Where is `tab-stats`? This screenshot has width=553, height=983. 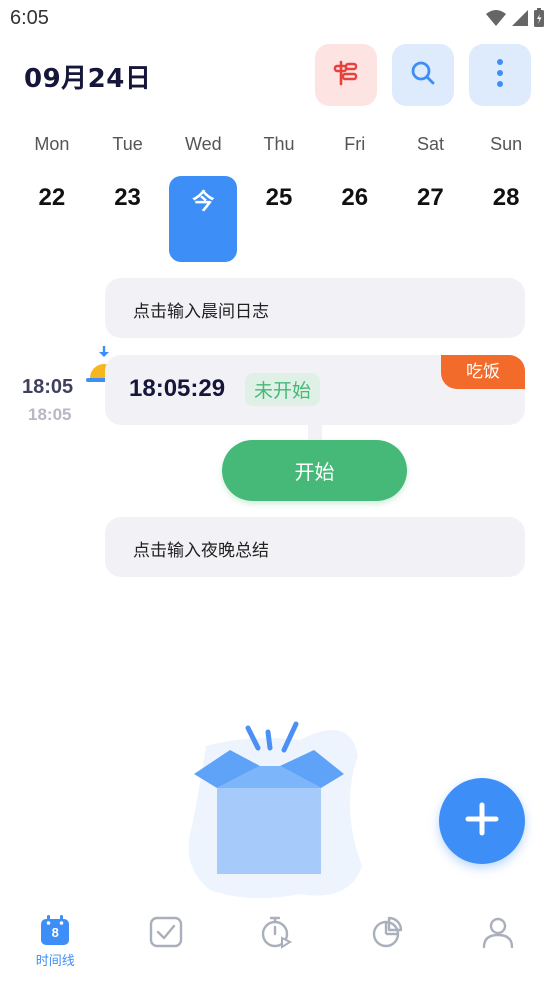
tab-stats is located at coordinates (387, 944).